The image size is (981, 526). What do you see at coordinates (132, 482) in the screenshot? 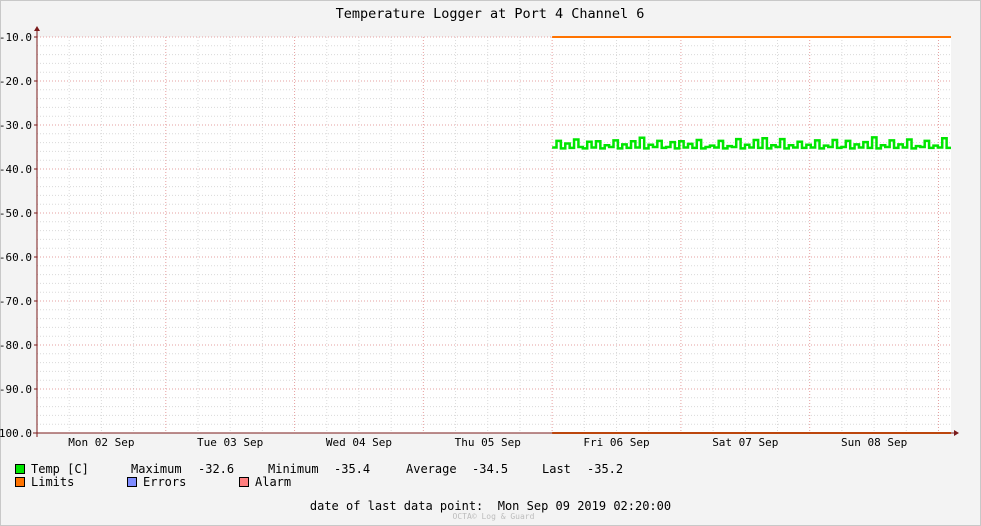
I see `errors-swatch` at bounding box center [132, 482].